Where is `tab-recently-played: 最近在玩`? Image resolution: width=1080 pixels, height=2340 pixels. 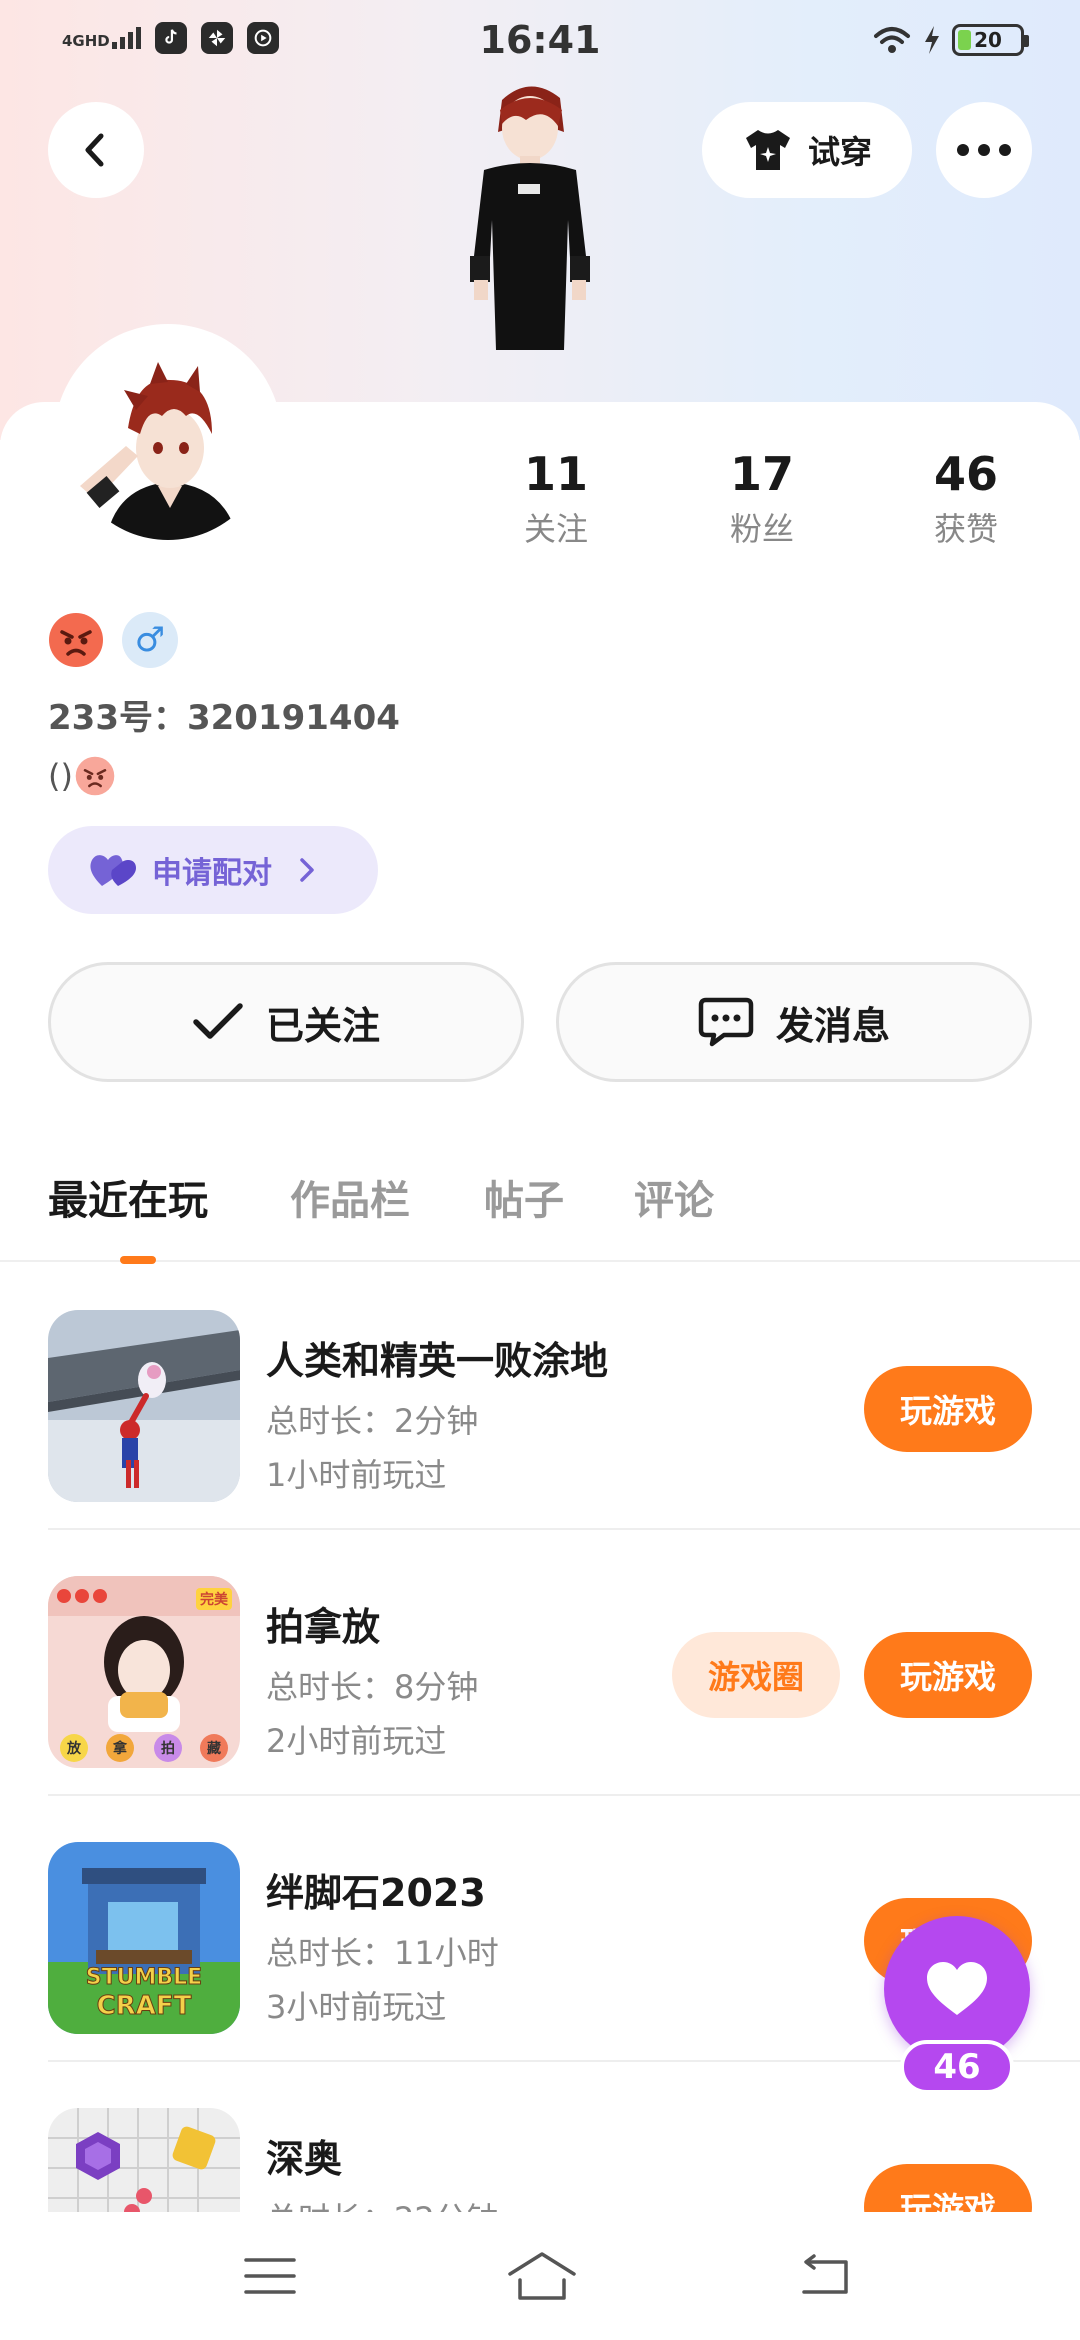 tab-recently-played: 最近在玩 is located at coordinates (128, 1197).